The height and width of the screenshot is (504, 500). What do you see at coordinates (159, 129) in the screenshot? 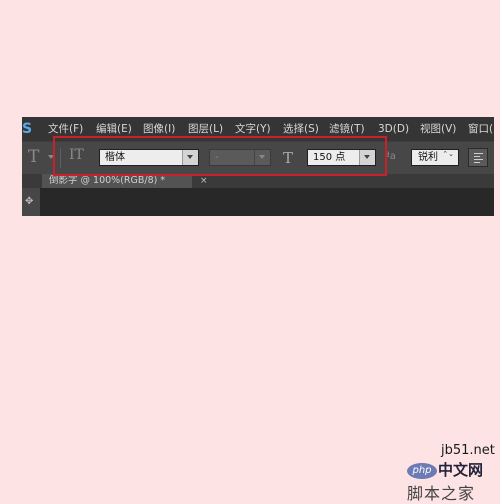
I see `menu-image: 图像(I)` at bounding box center [159, 129].